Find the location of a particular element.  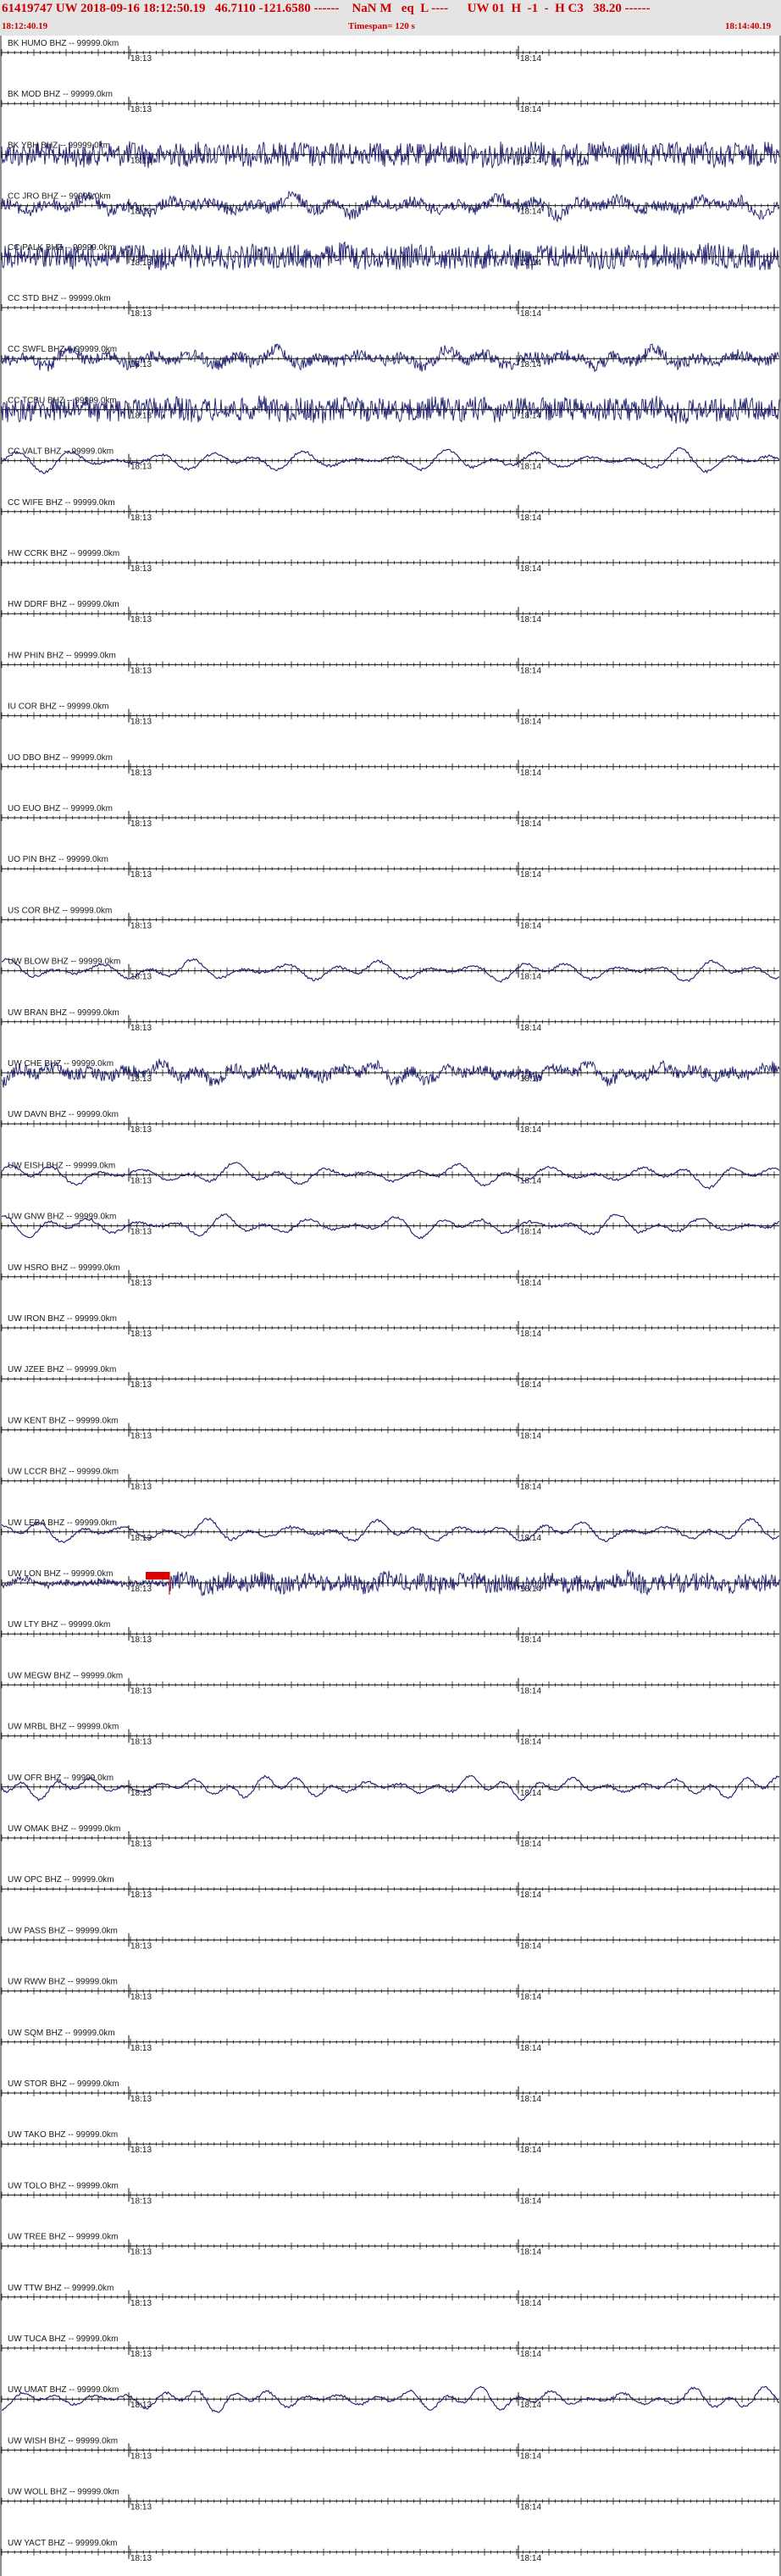

station-label: UW OMAK BHZ -- 99999.0km is located at coordinates (64, 1829).